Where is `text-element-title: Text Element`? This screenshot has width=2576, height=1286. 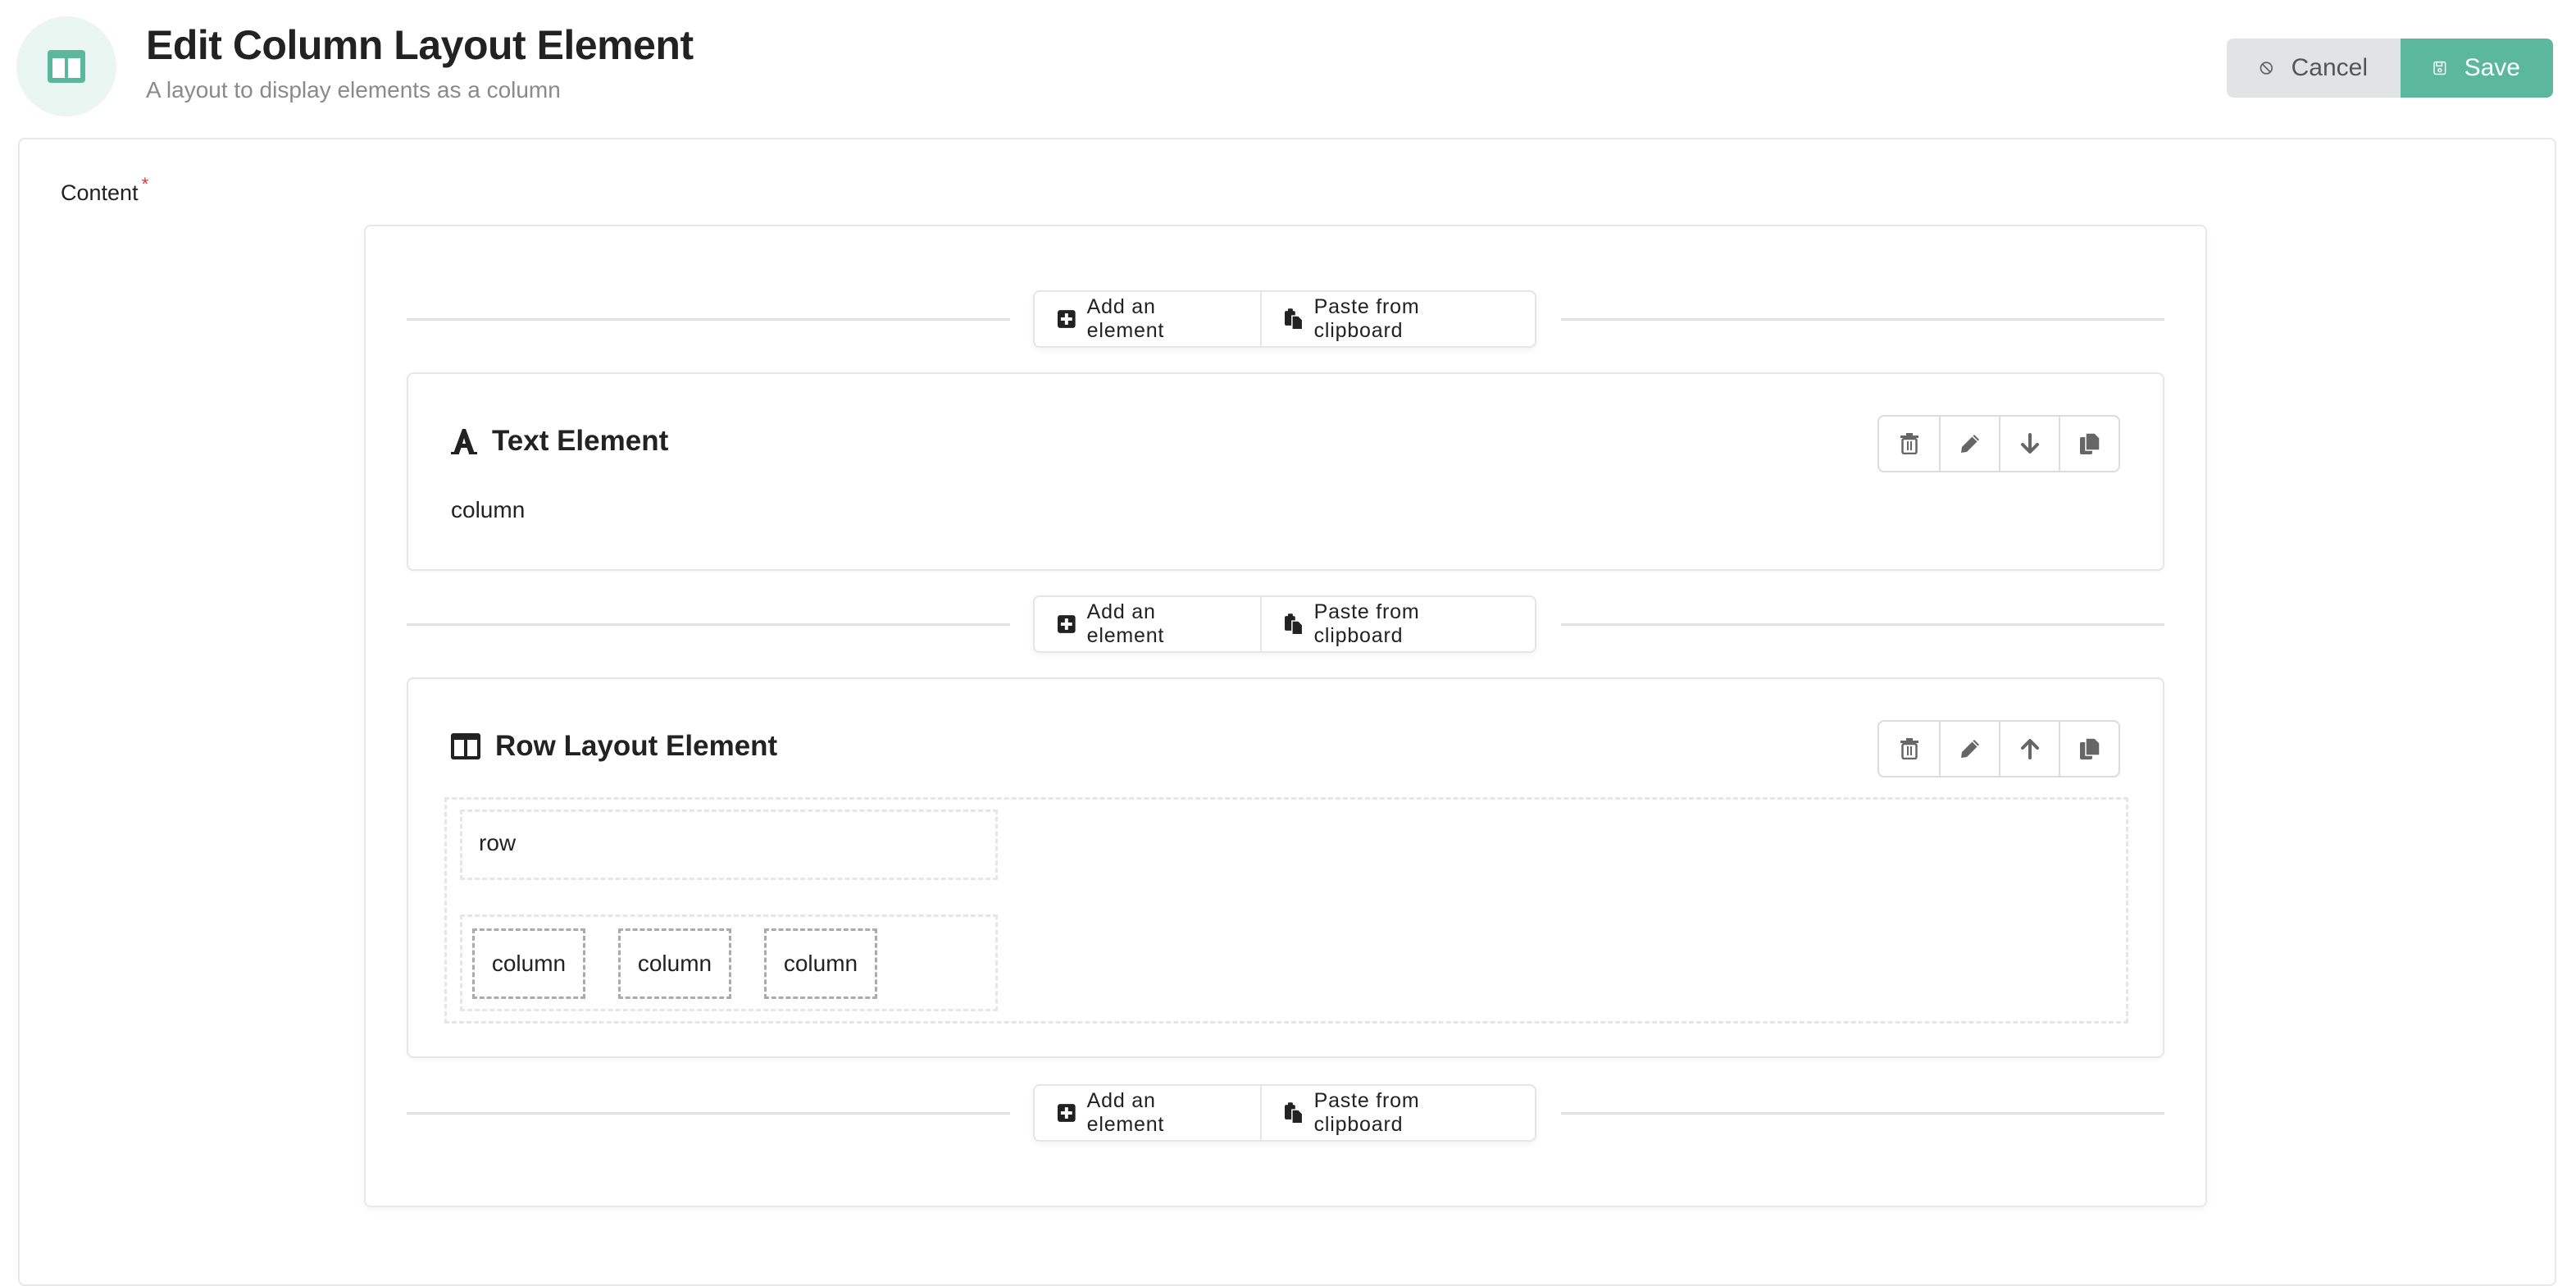 text-element-title: Text Element is located at coordinates (580, 441).